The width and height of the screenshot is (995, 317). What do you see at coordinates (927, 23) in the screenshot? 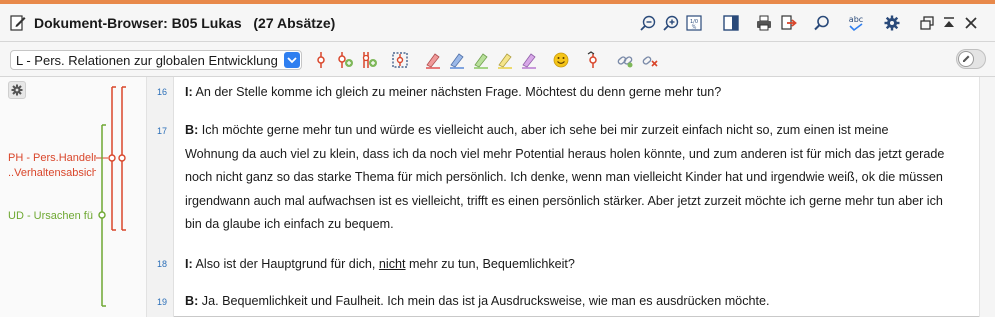
I see `restore-window-icon` at bounding box center [927, 23].